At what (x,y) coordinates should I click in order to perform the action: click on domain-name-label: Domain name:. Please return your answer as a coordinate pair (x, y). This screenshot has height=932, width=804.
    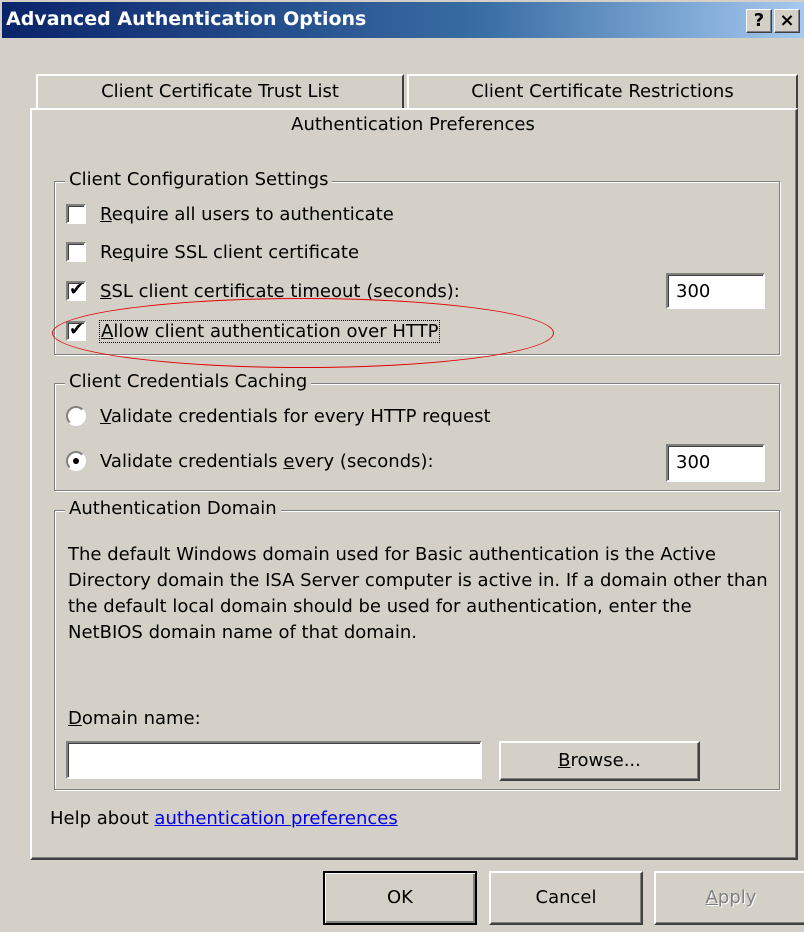
    Looking at the image, I should click on (134, 718).